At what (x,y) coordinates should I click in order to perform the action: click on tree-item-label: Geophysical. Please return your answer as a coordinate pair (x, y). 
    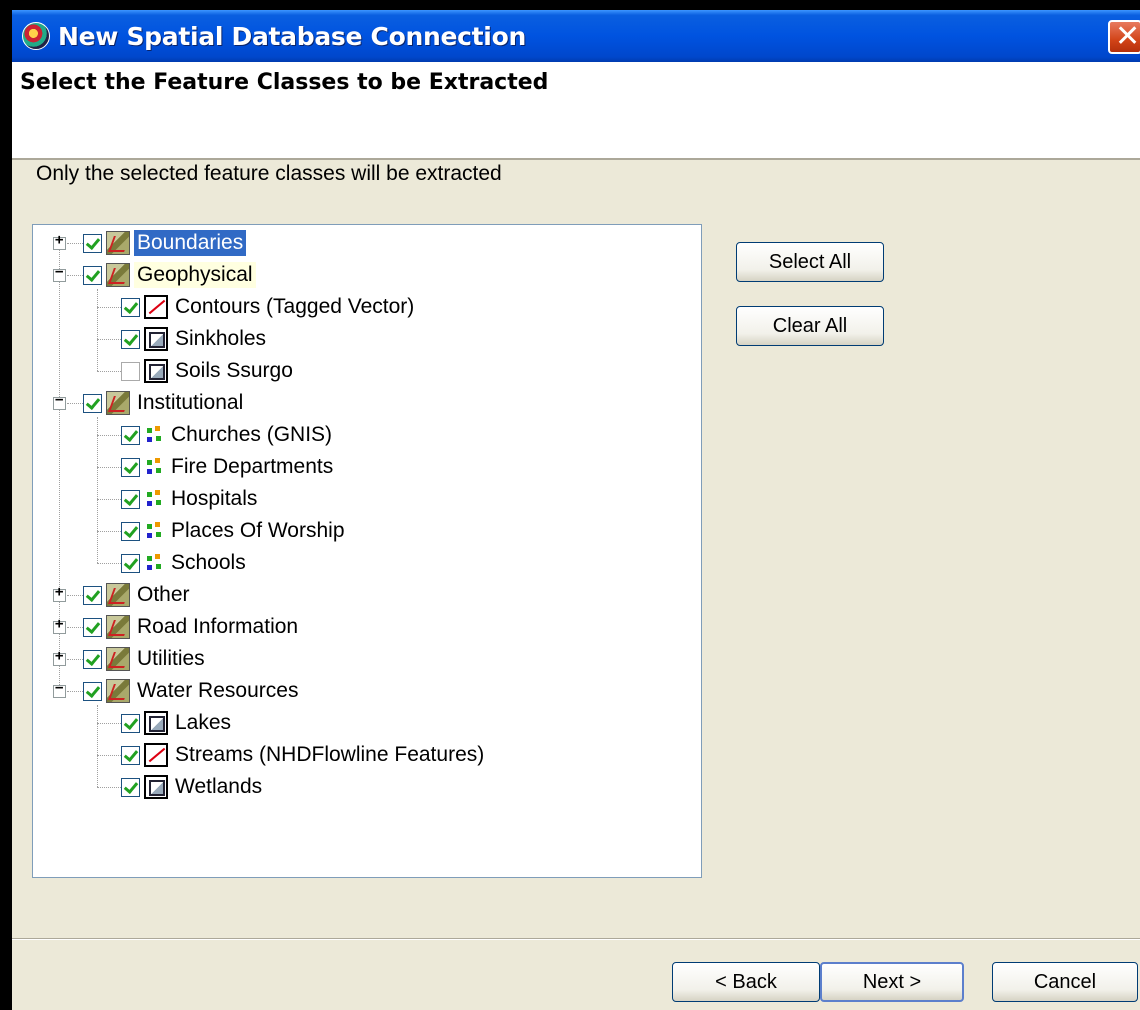
    Looking at the image, I should click on (195, 275).